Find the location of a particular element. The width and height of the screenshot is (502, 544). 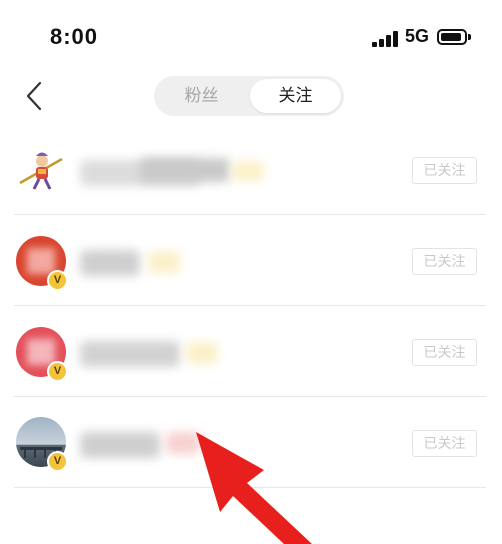

back-chevron-icon is located at coordinates (34, 96).